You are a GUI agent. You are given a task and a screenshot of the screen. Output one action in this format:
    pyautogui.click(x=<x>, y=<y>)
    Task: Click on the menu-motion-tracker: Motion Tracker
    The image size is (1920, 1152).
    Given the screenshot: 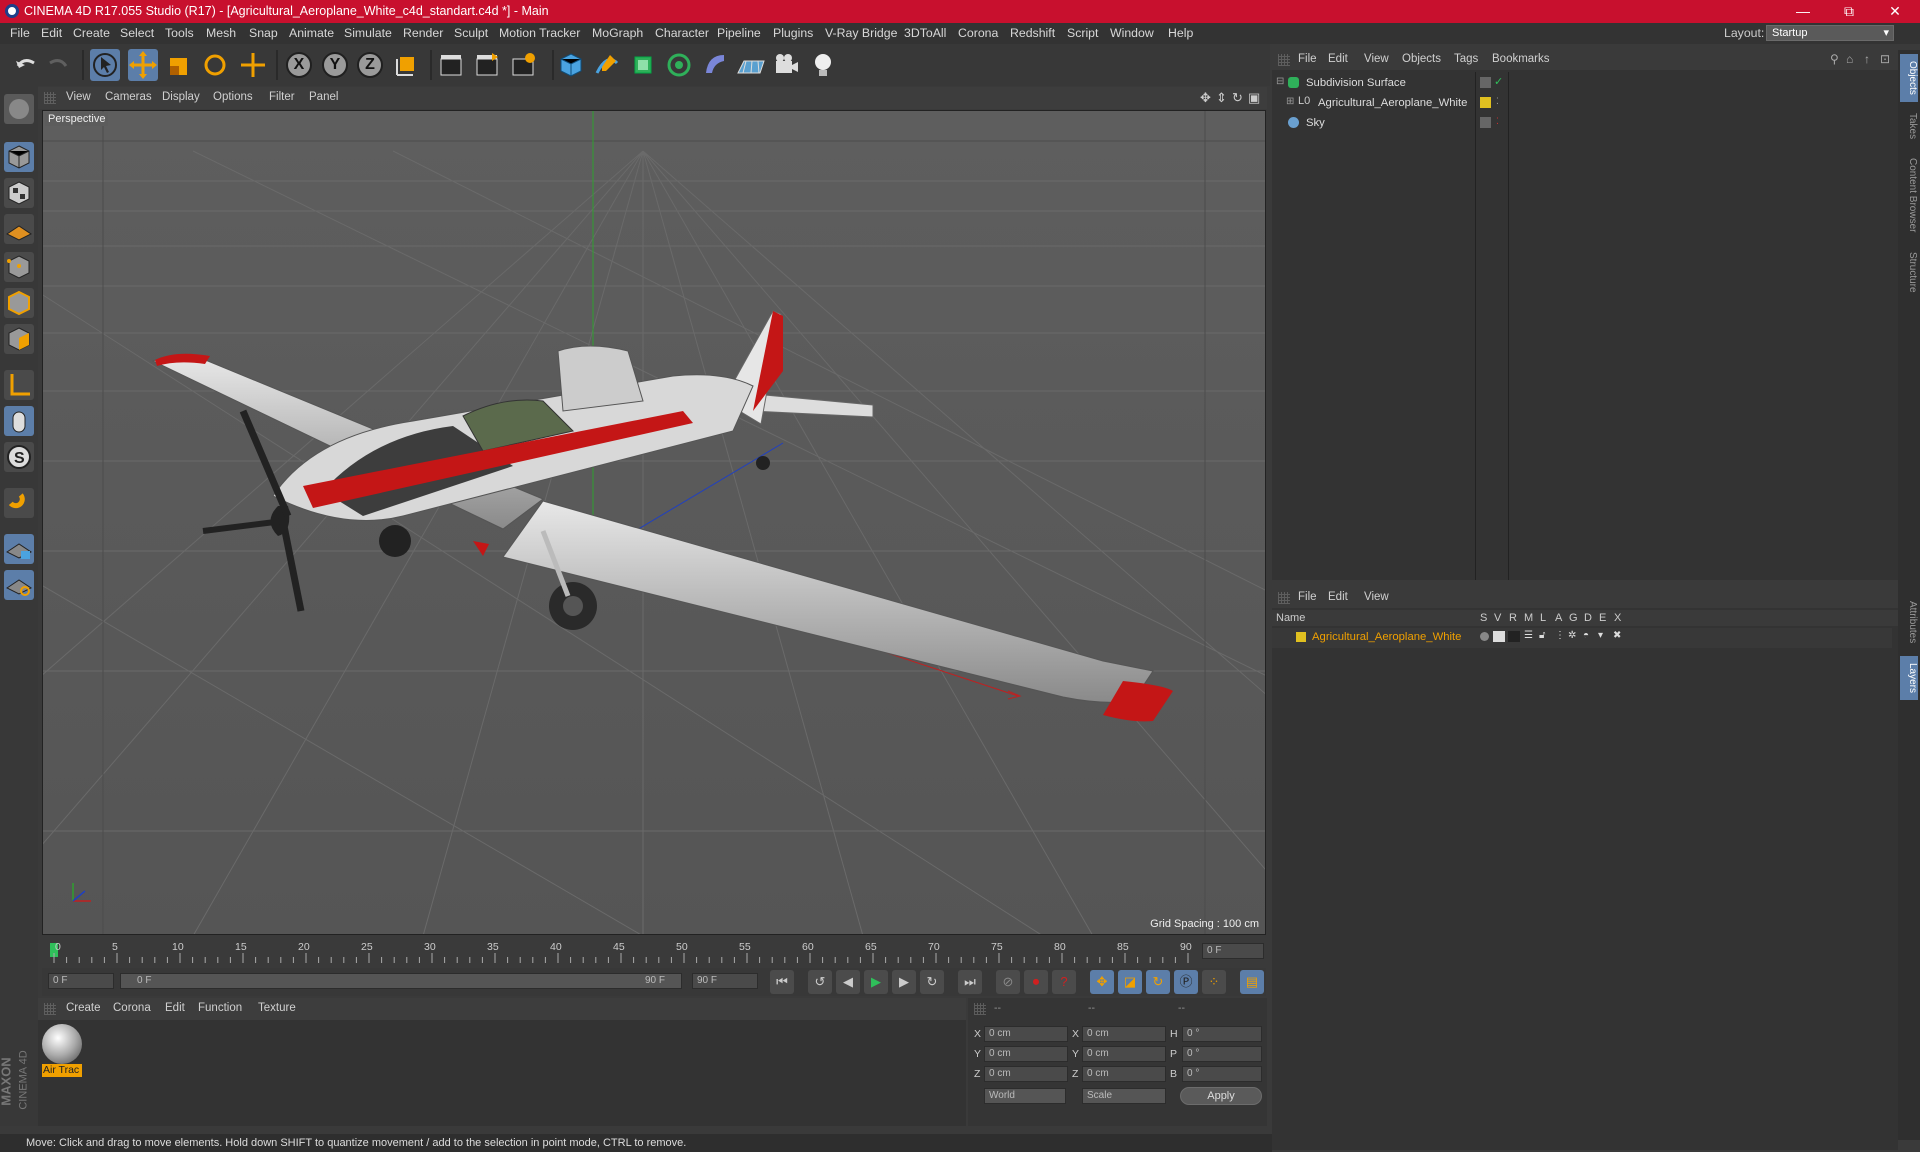 What is the action you would take?
    pyautogui.click(x=539, y=33)
    